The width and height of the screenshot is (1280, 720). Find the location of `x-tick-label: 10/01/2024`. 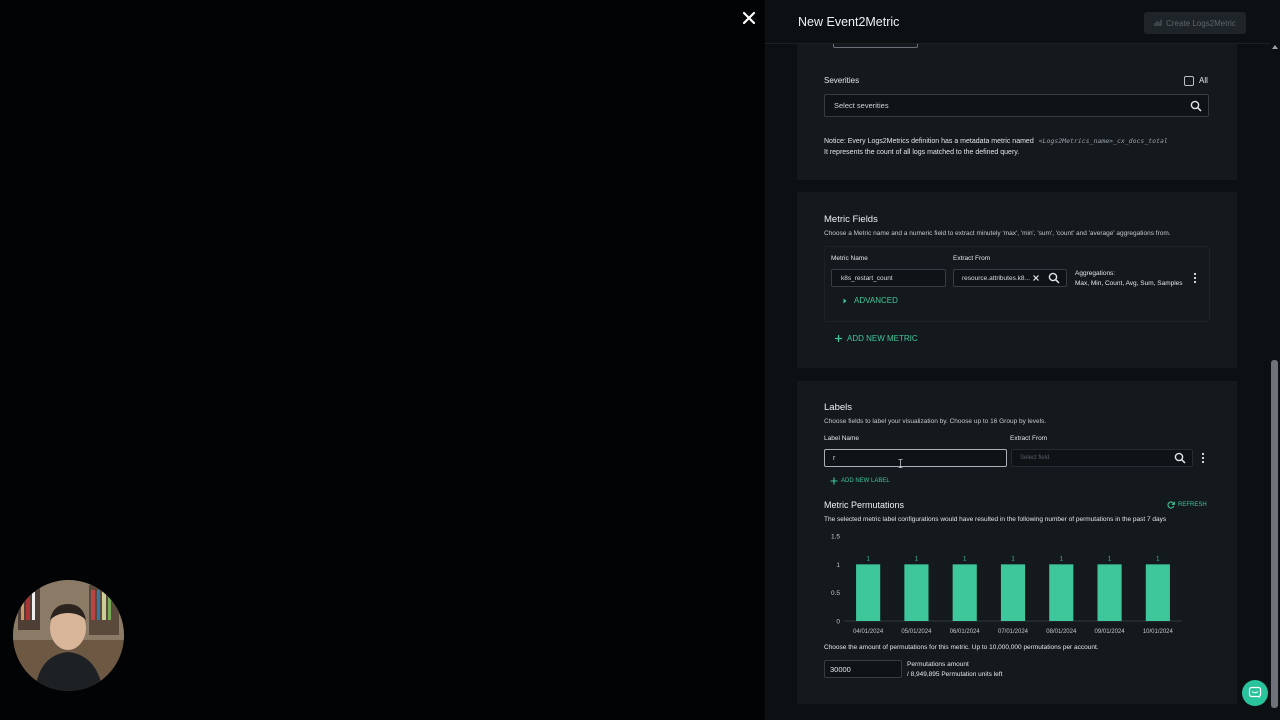

x-tick-label: 10/01/2024 is located at coordinates (1158, 632).